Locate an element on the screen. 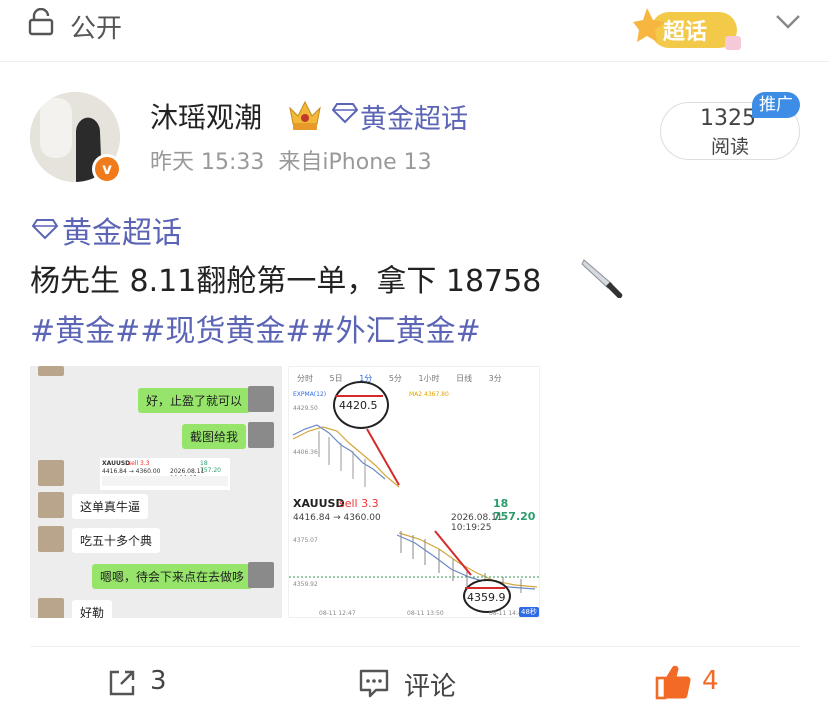 Image resolution: width=829 pixels, height=720 pixels. time-label: 08-11 12:47 is located at coordinates (337, 613).